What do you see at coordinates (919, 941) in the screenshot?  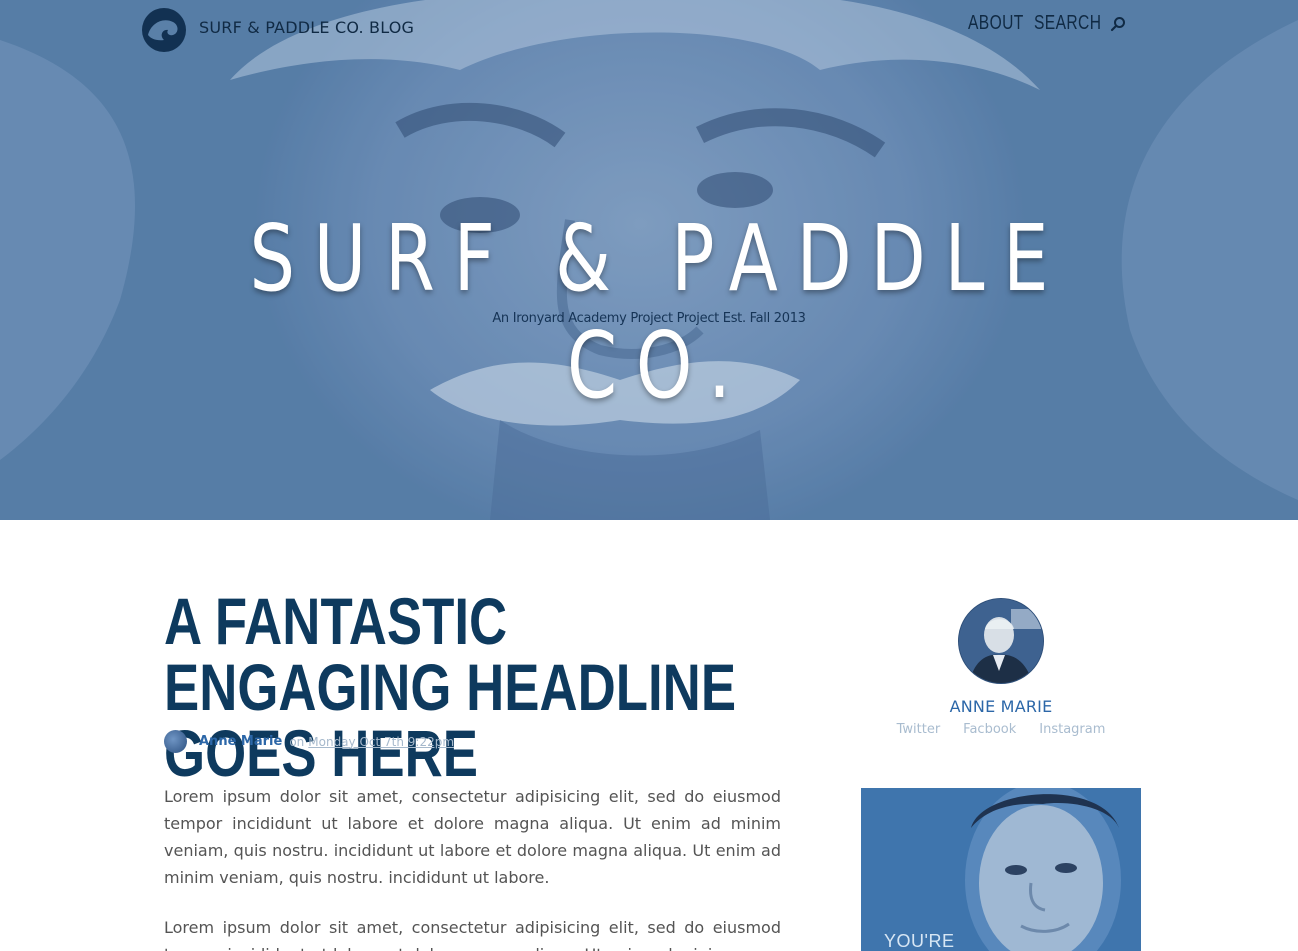 I see `promo-caption: YOU'RE` at bounding box center [919, 941].